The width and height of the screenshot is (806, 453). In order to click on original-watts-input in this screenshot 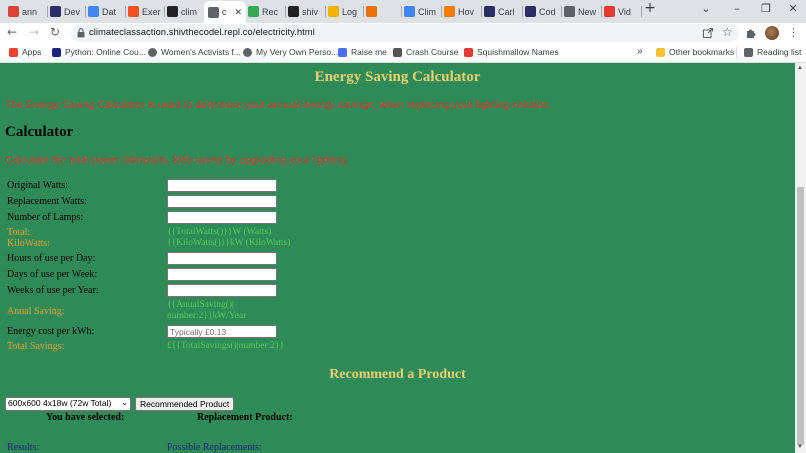, I will do `click(222, 185)`.